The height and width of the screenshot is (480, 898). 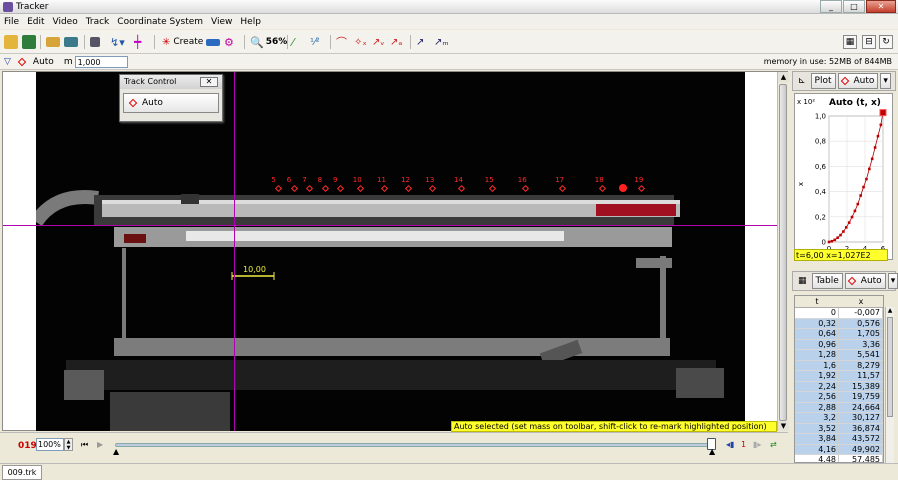 I want to click on refresh-icon: ↻, so click(x=886, y=42).